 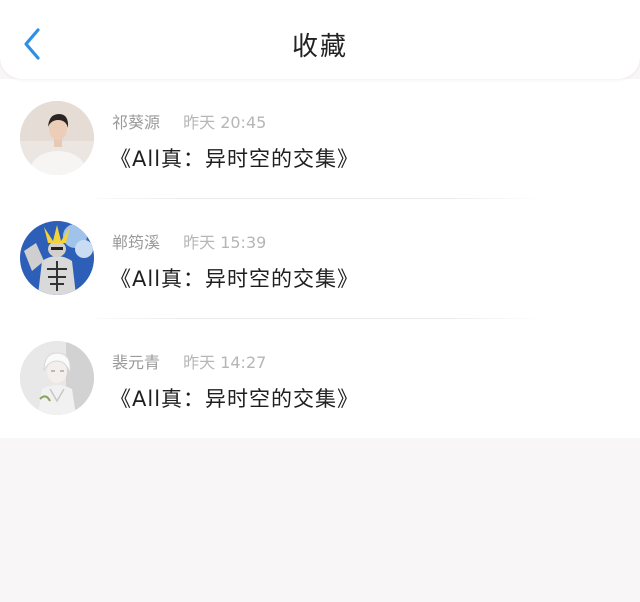 I want to click on item-meta: 郸筠溪 昨天 15:39, so click(x=189, y=241).